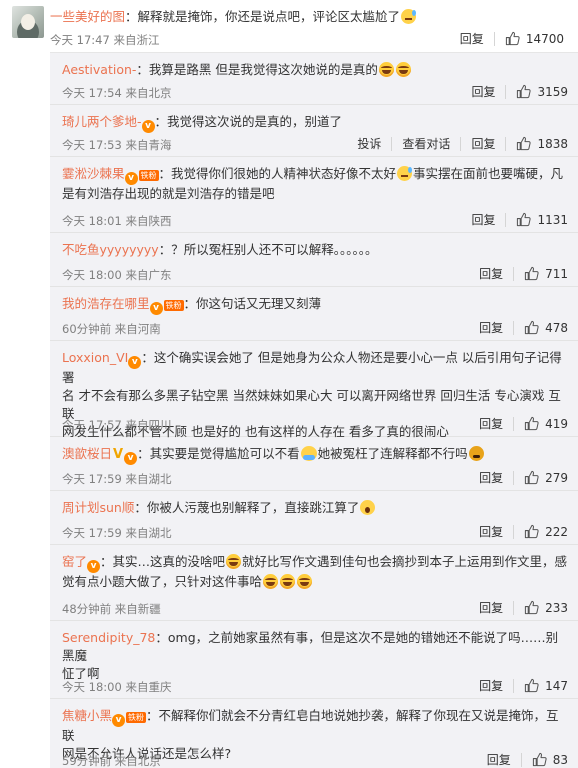  I want to click on reply-actions: 投诉 查看对话 回复 1838, so click(462, 143).